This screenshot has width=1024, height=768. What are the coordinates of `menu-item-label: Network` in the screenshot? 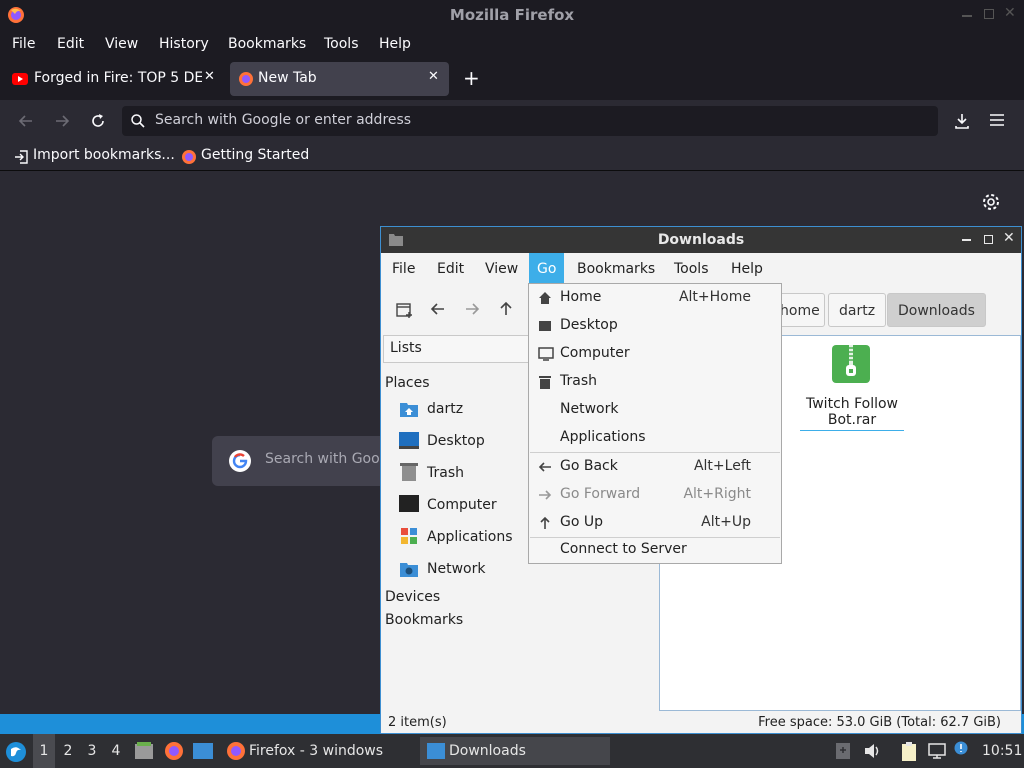 It's located at (589, 409).